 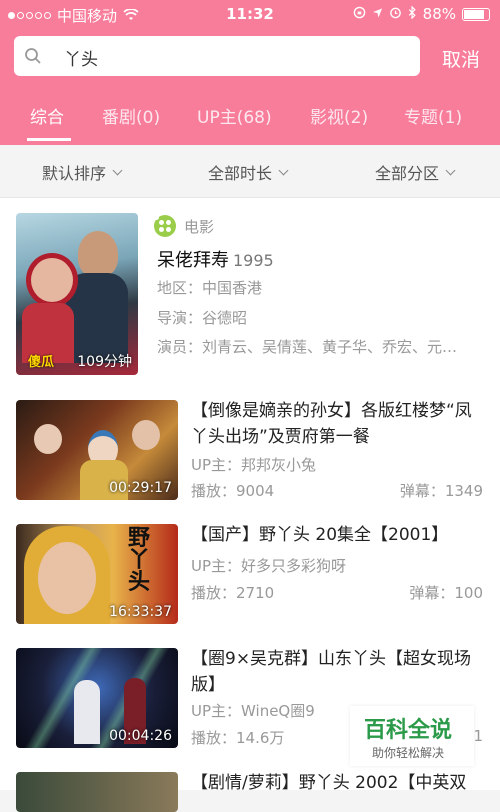 I want to click on poster-title: 傻瓜, so click(x=41, y=362).